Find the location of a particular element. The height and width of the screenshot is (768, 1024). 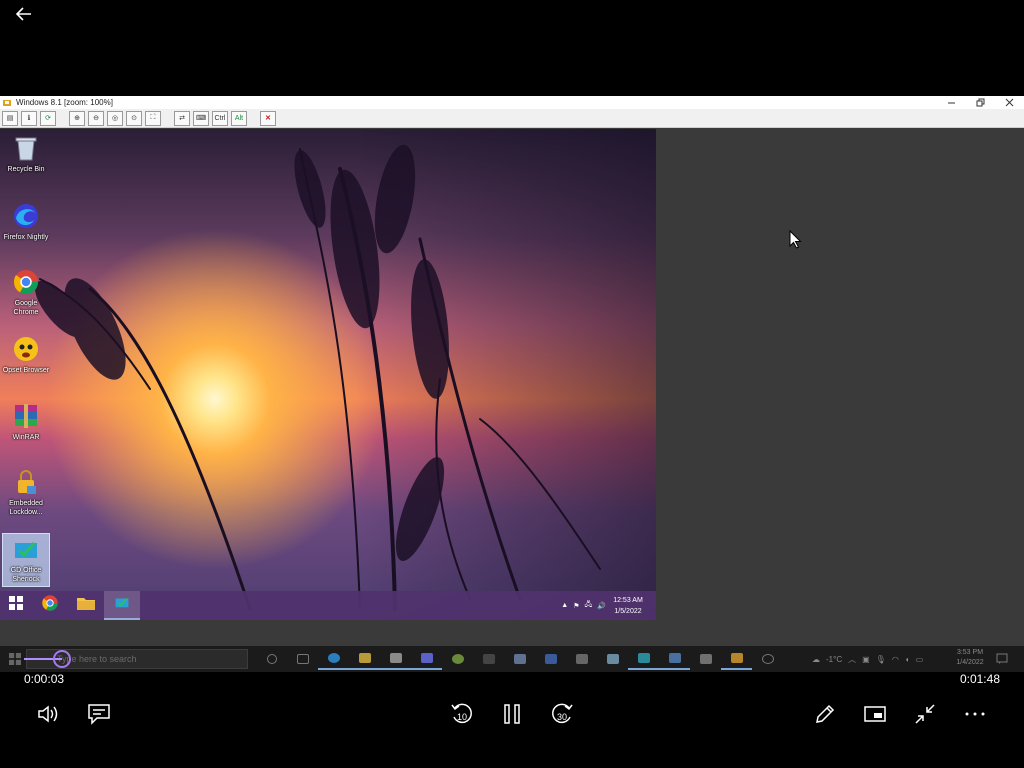

seek-bar is located at coordinates (512, 659).